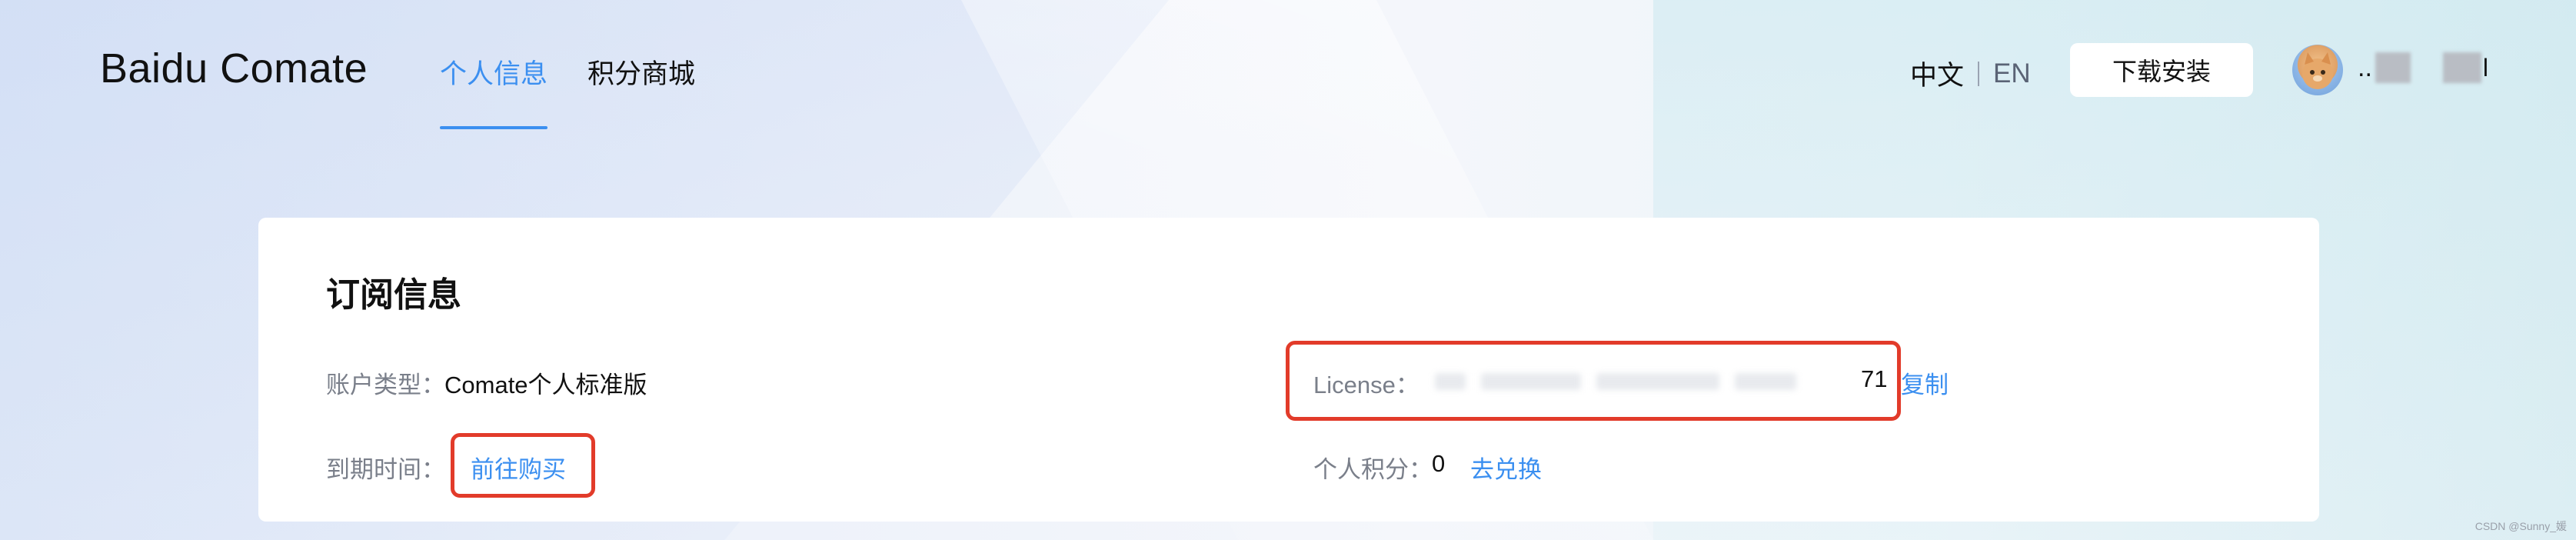  I want to click on license-label: License：, so click(1366, 385).